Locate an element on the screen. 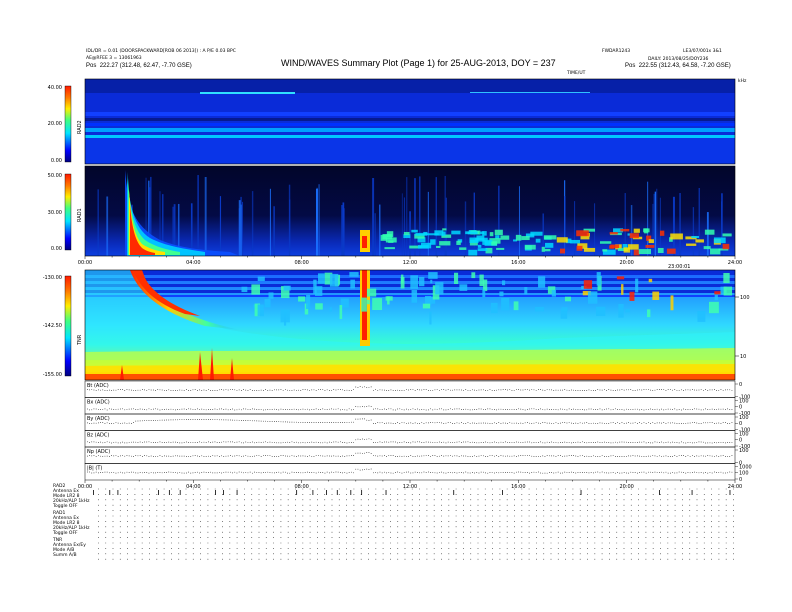  tnr-cbar-tick: -142.50 is located at coordinates (52, 326).